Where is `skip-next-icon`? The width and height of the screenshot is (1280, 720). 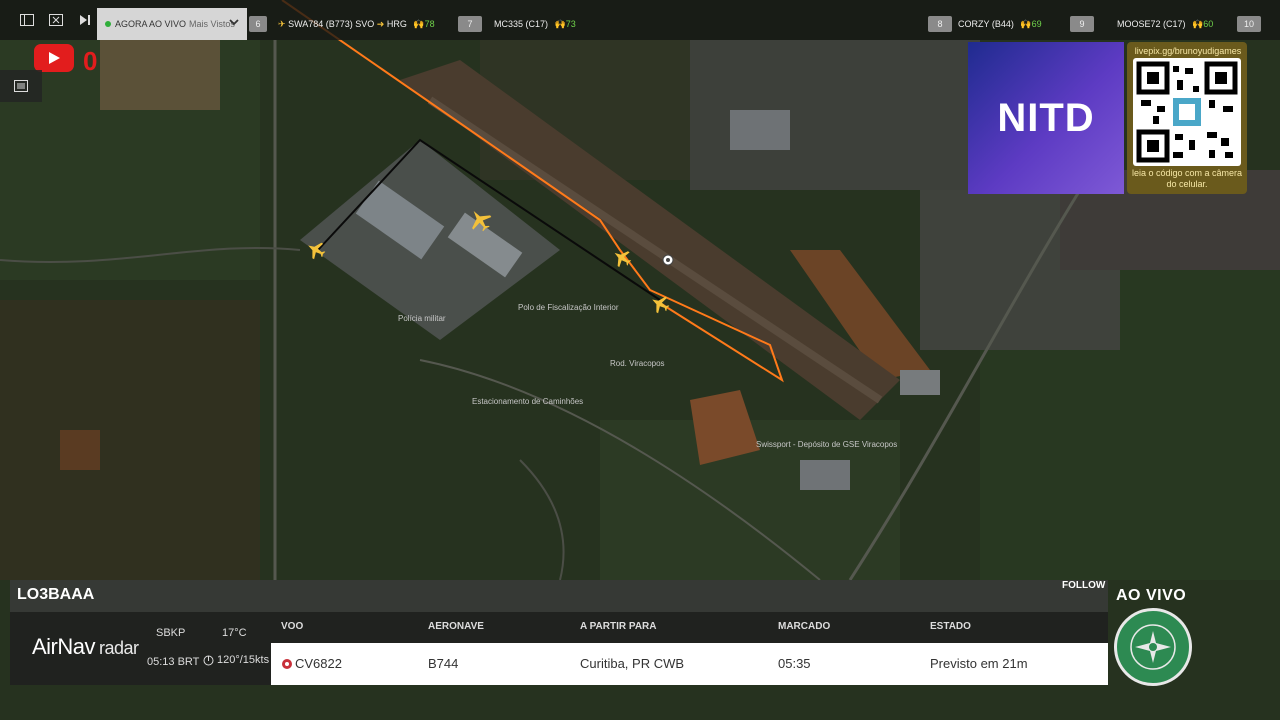 skip-next-icon is located at coordinates (85, 20).